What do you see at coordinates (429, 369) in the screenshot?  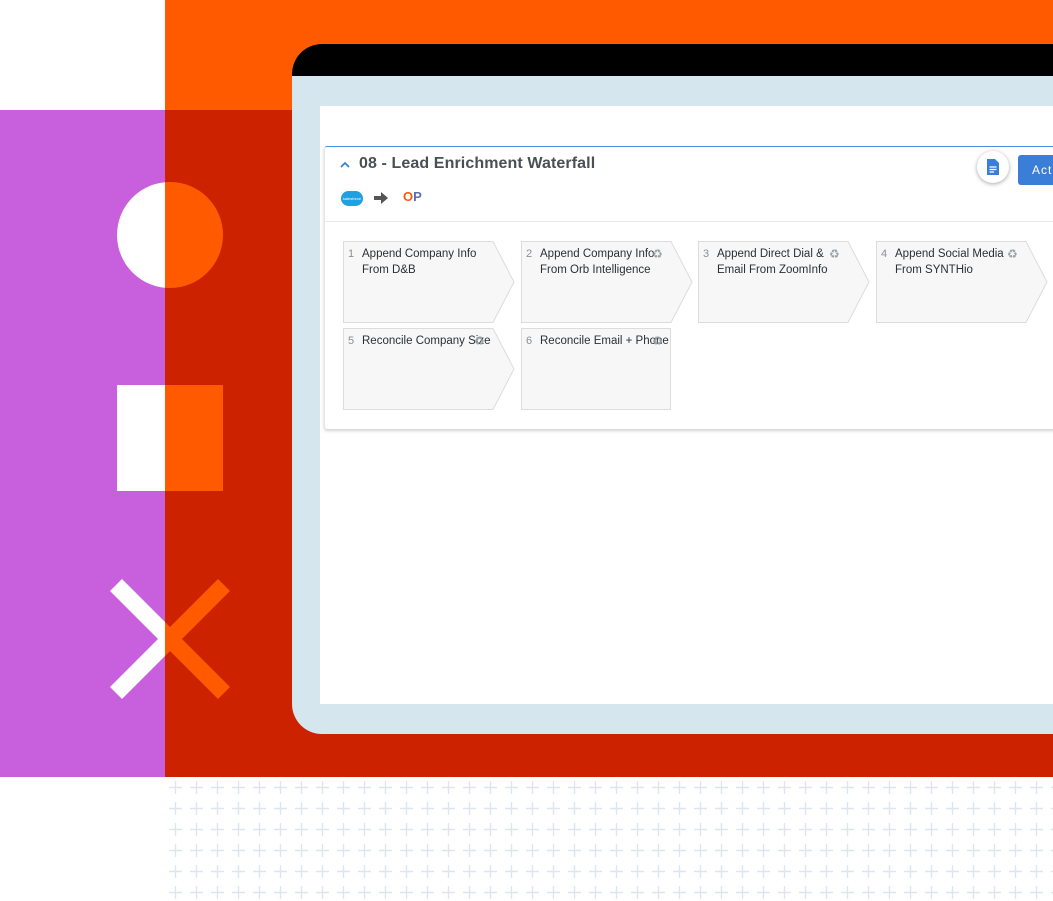 I see `workflow-step-5: 5 Reconcile Company Size ♻` at bounding box center [429, 369].